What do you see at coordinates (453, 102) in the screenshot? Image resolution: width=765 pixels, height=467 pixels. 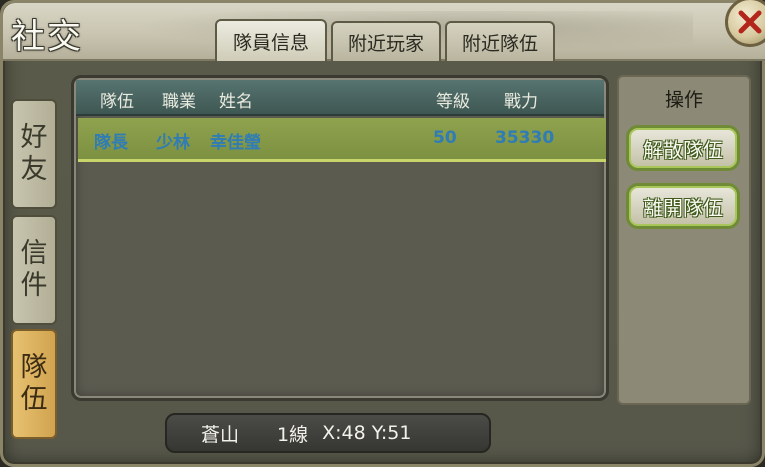 I see `column-header-level: 等級` at bounding box center [453, 102].